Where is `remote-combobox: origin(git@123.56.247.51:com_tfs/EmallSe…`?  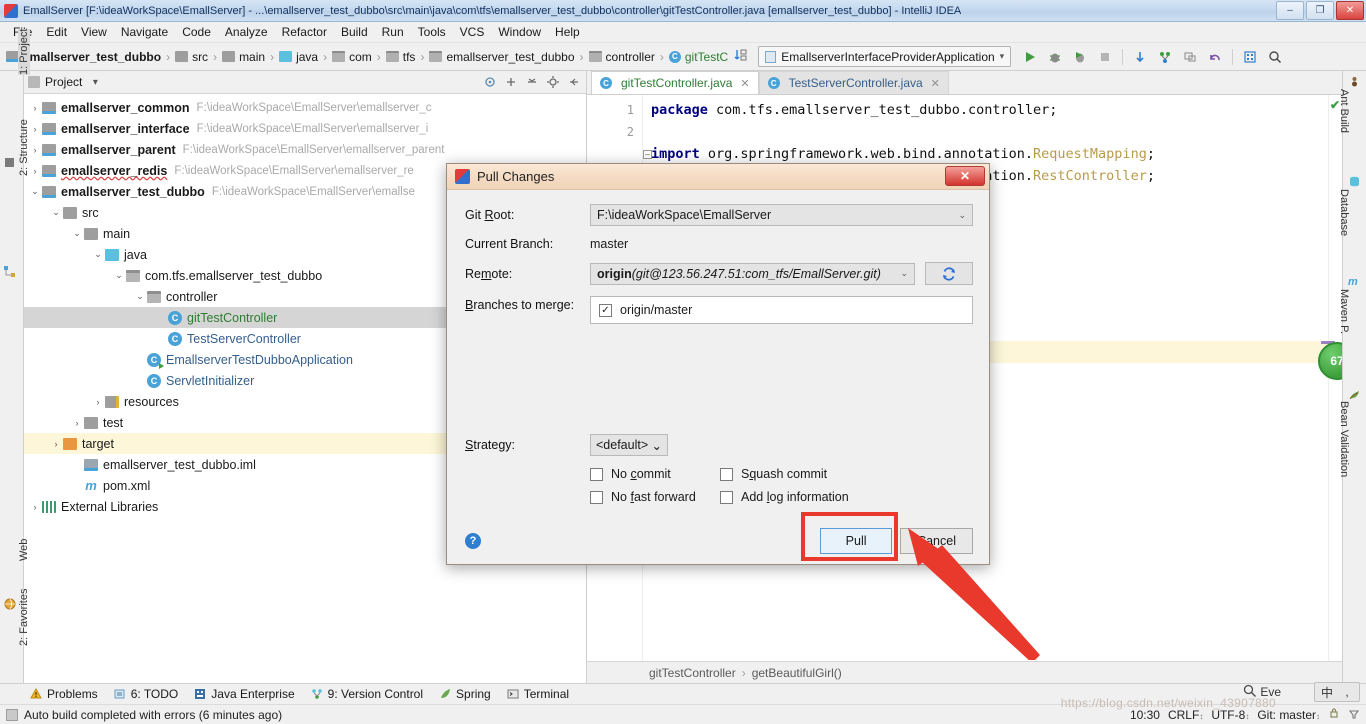 remote-combobox: origin(git@123.56.247.51:com_tfs/EmallSe… is located at coordinates (752, 273).